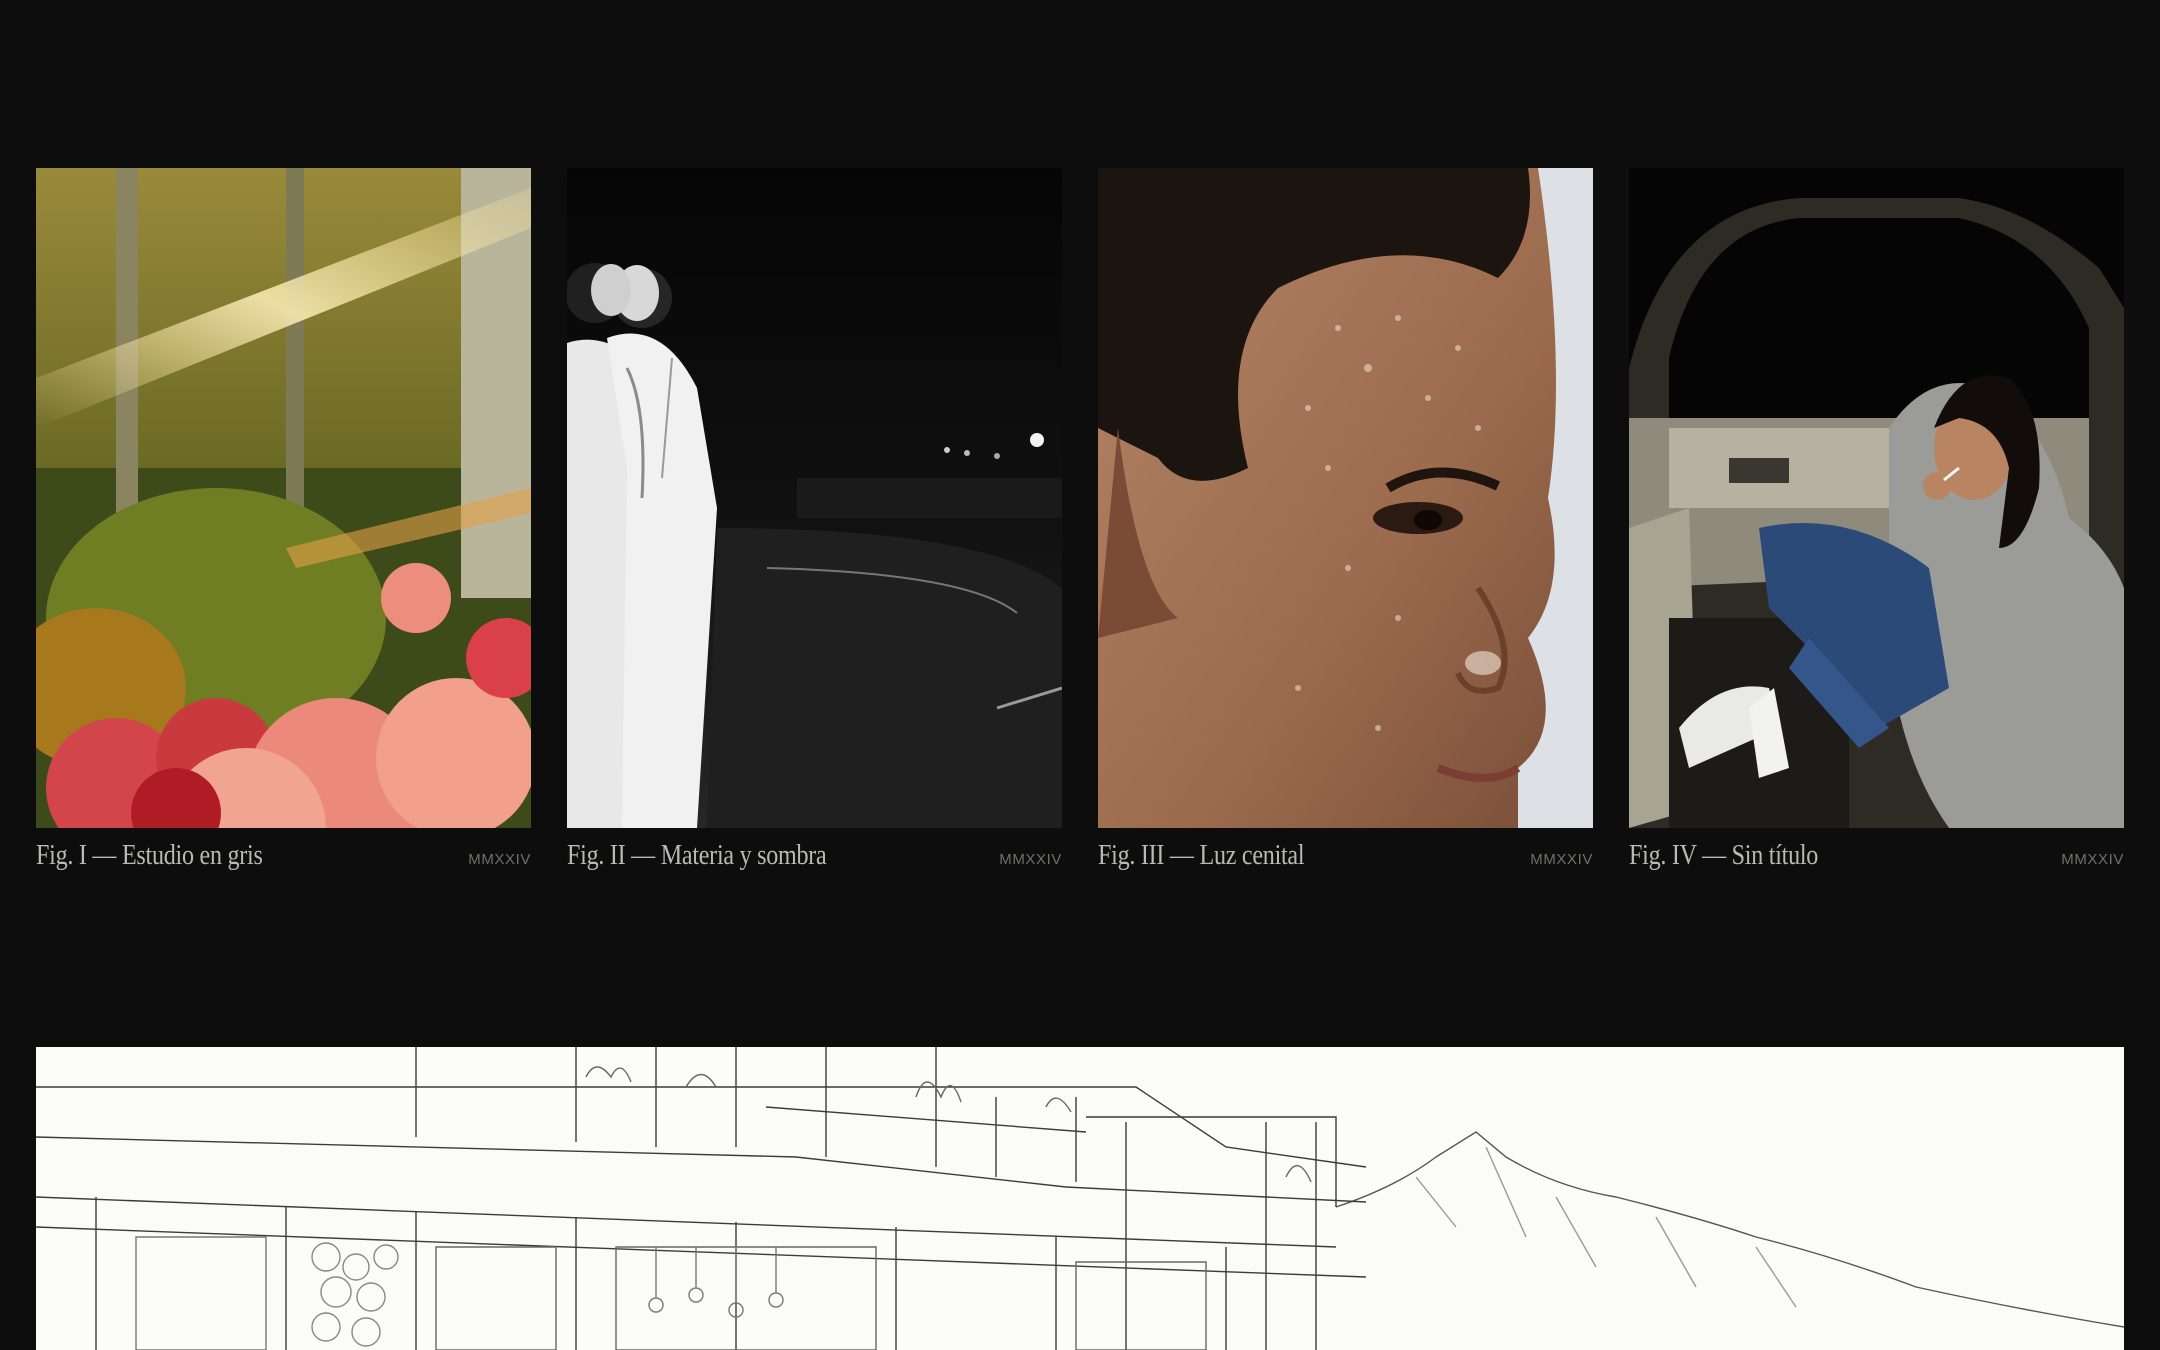 The height and width of the screenshot is (1350, 2160). I want to click on figure-title: Fig. II — Materia y sombra, so click(697, 855).